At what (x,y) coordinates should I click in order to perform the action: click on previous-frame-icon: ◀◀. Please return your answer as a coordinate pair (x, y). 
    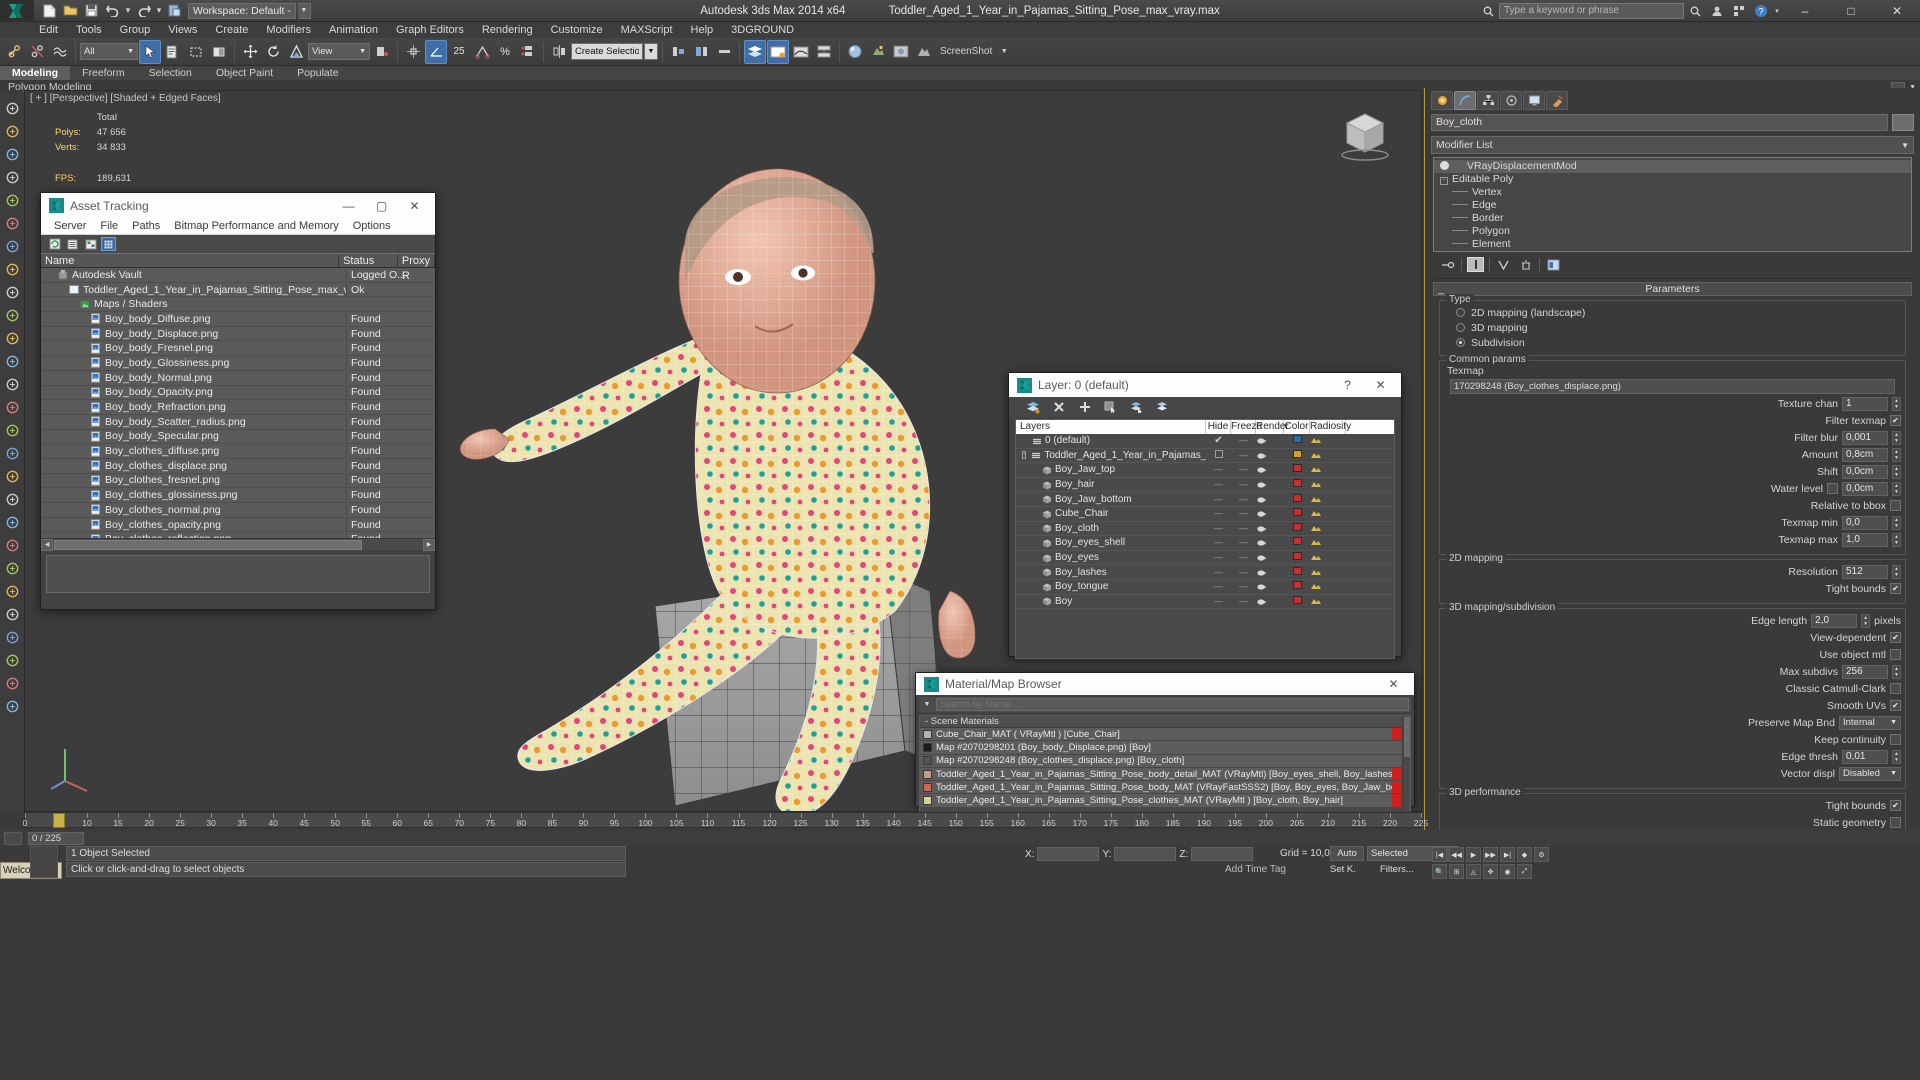
    Looking at the image, I should click on (1456, 854).